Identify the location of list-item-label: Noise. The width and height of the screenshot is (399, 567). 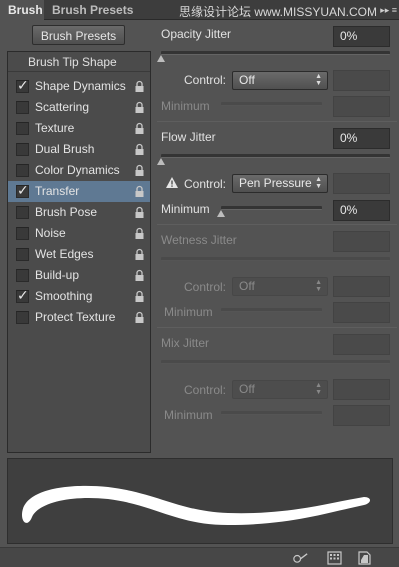
(50, 233).